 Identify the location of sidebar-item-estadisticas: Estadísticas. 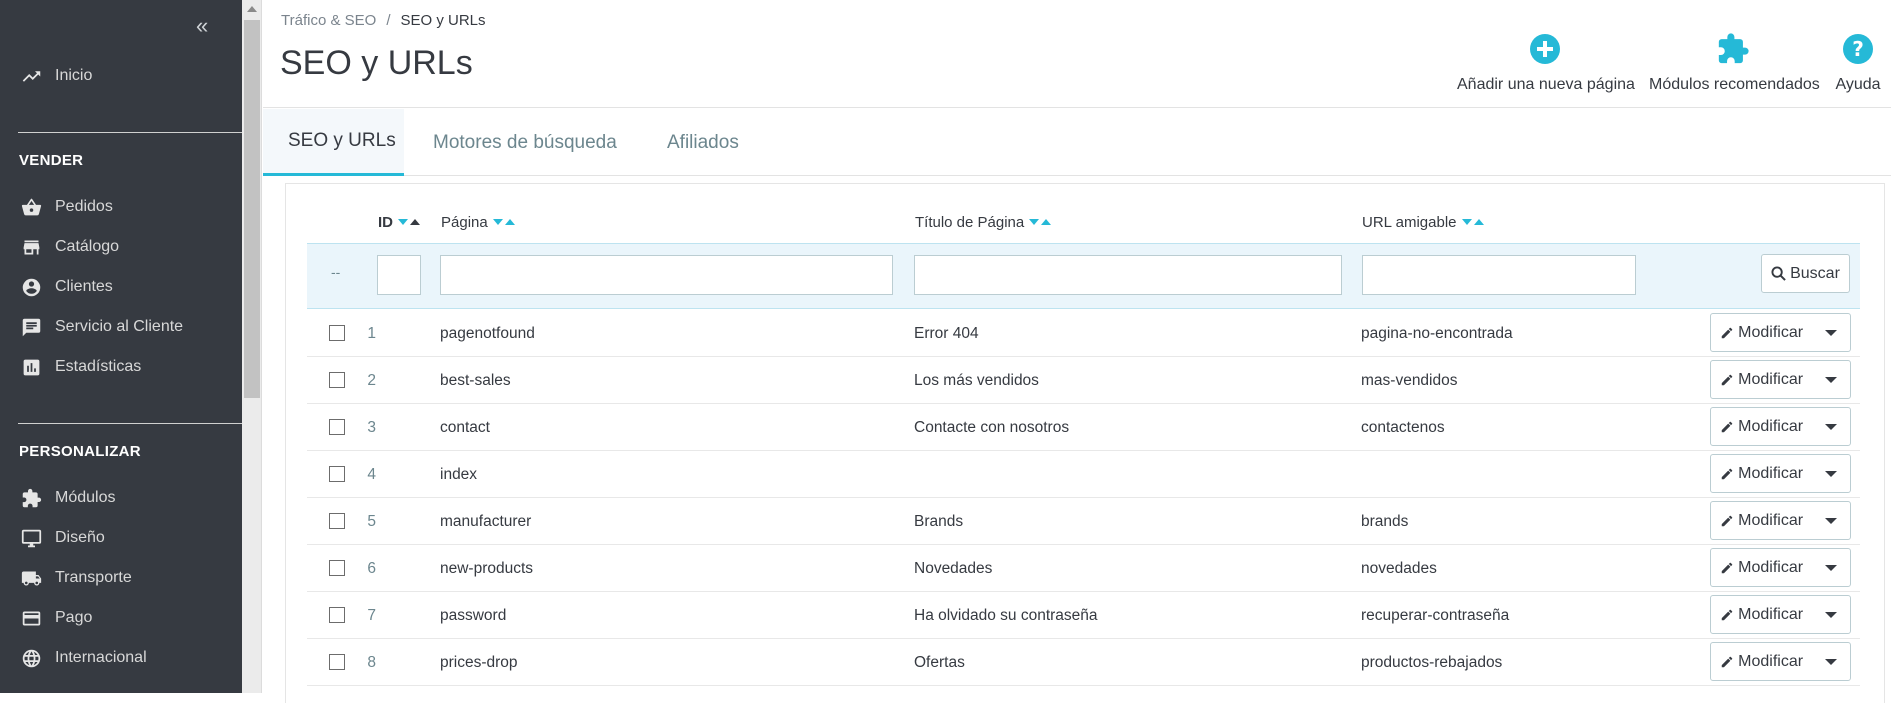
(121, 367).